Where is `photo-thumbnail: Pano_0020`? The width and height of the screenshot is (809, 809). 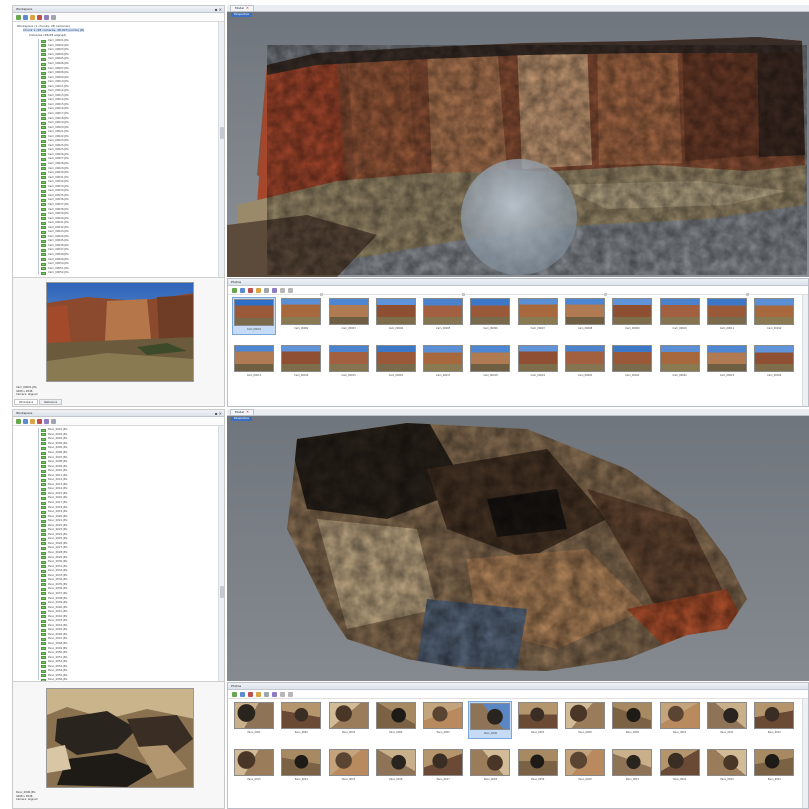 photo-thumbnail: Pano_0020 is located at coordinates (585, 767).